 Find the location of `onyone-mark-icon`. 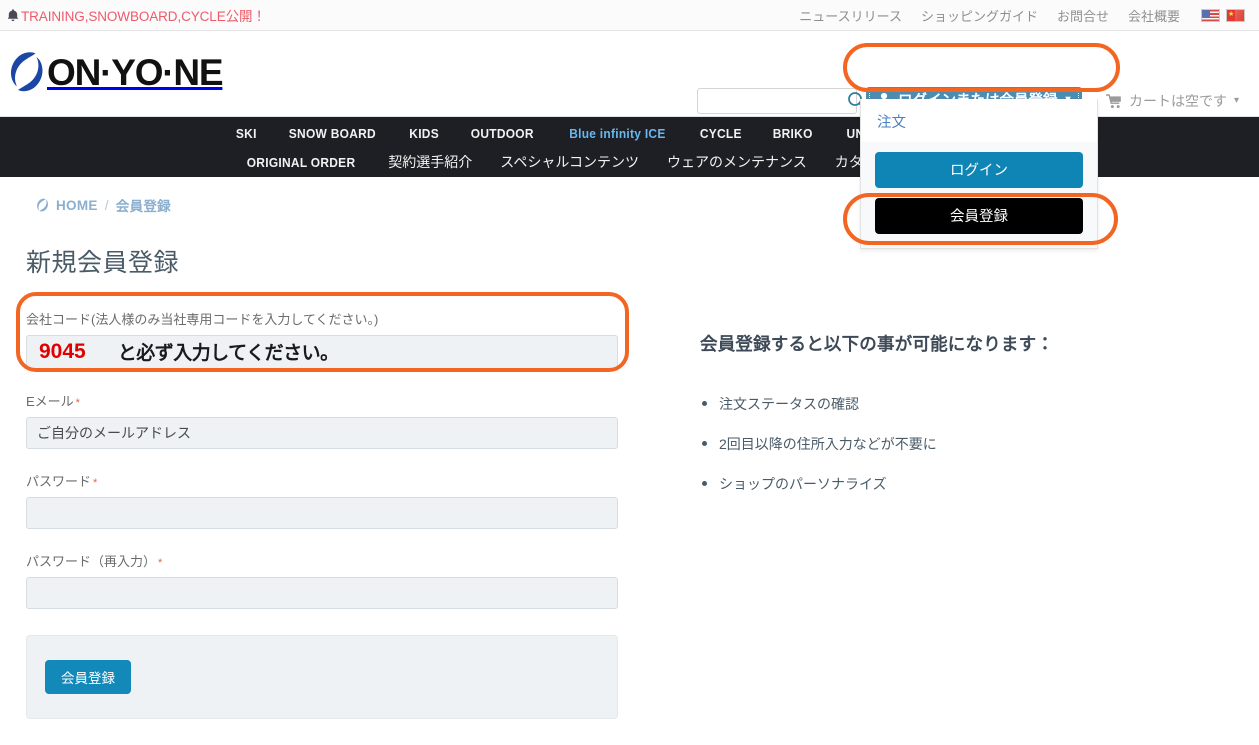

onyone-mark-icon is located at coordinates (27, 72).